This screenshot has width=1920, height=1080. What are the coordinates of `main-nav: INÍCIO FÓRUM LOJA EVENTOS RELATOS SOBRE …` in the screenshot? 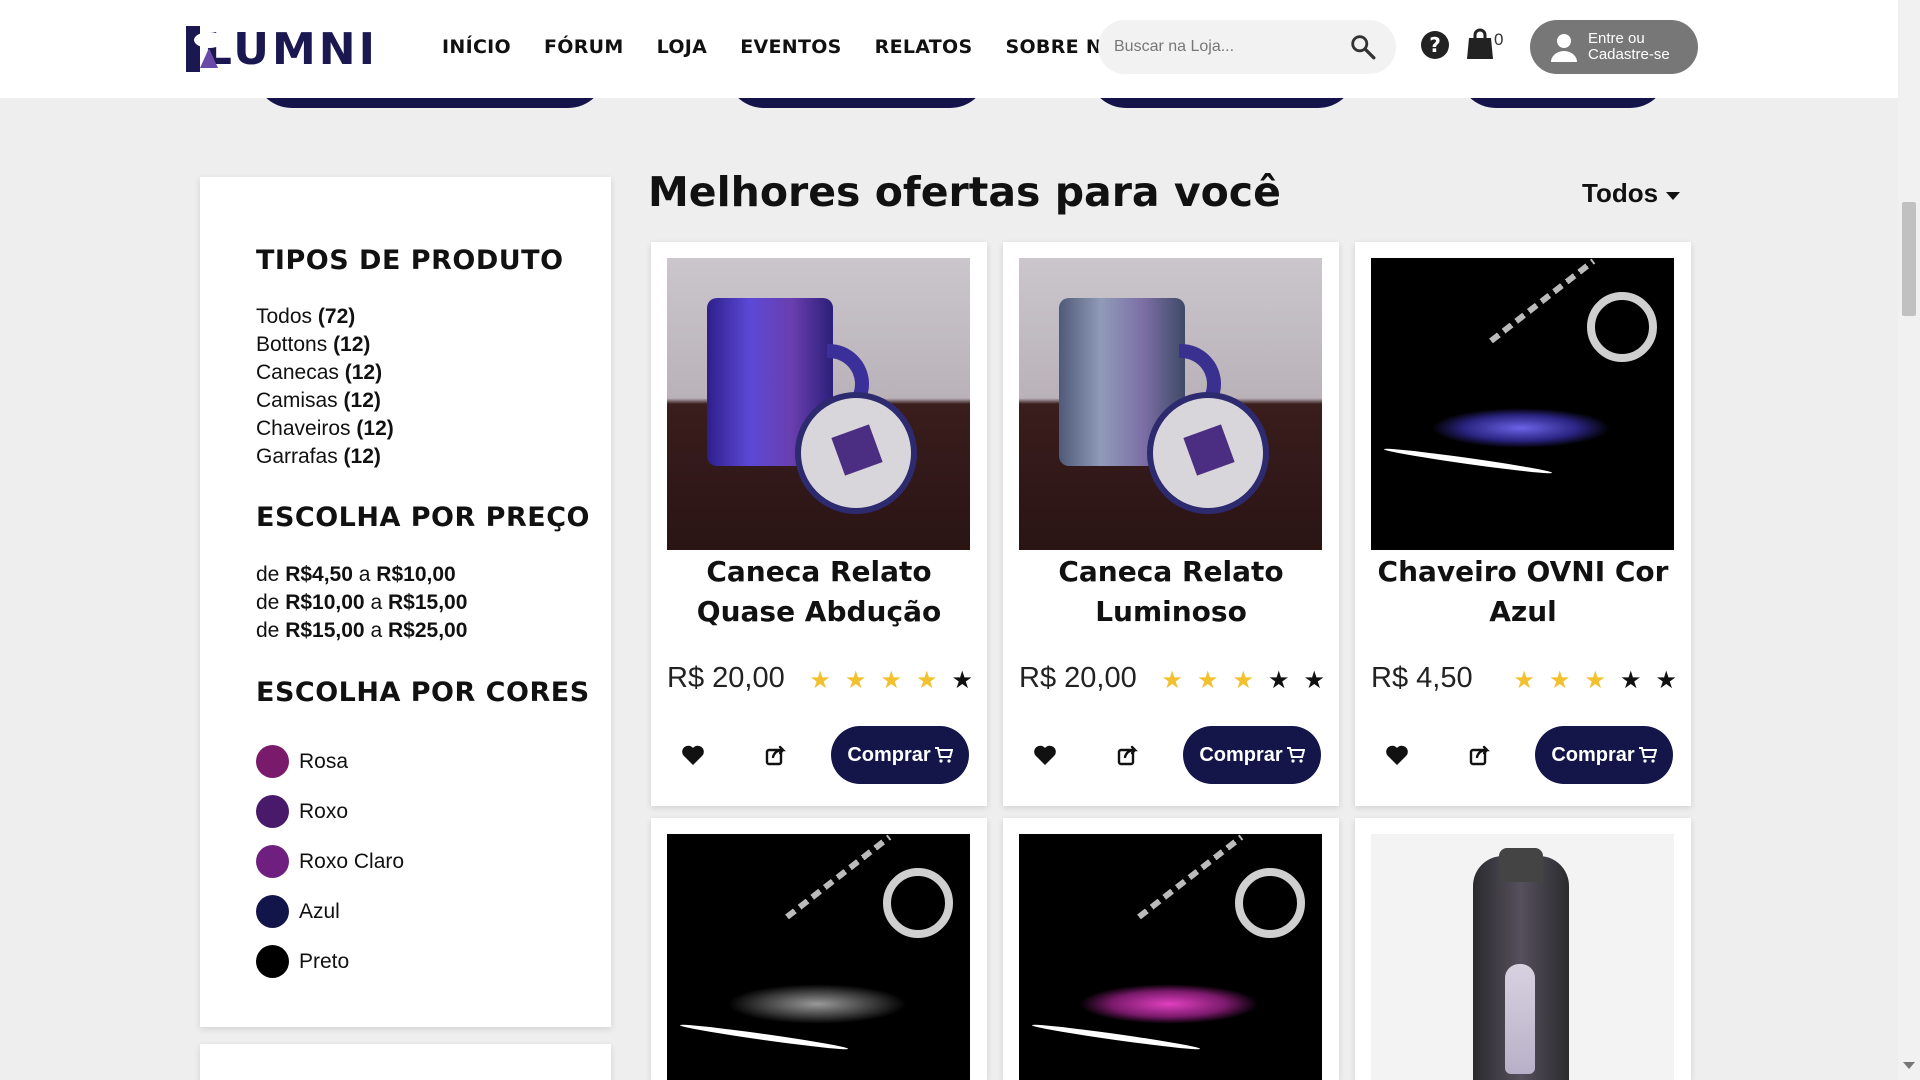 It's located at (803, 47).